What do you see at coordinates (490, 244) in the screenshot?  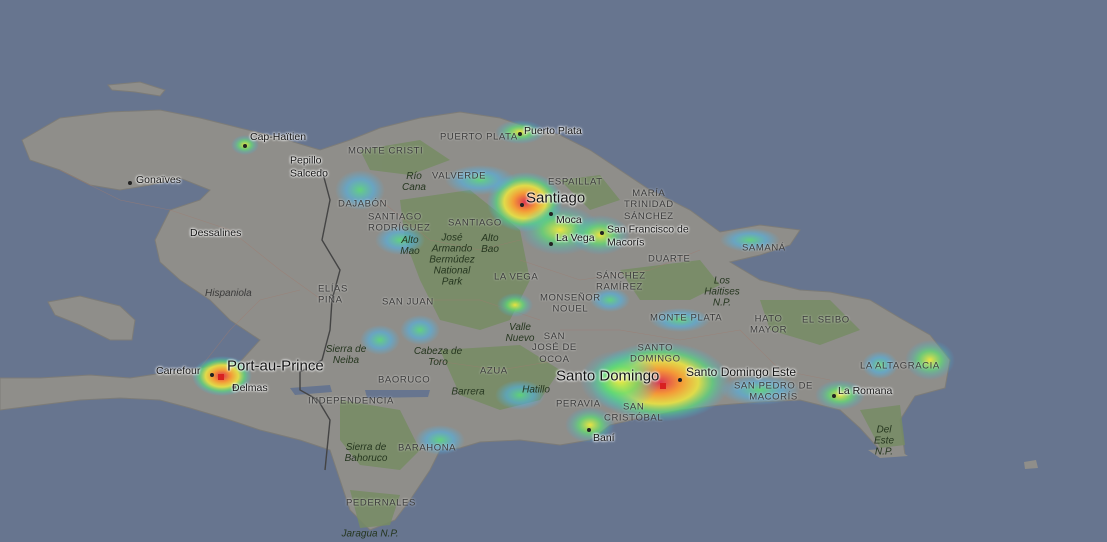 I see `park-label: Alto Bao` at bounding box center [490, 244].